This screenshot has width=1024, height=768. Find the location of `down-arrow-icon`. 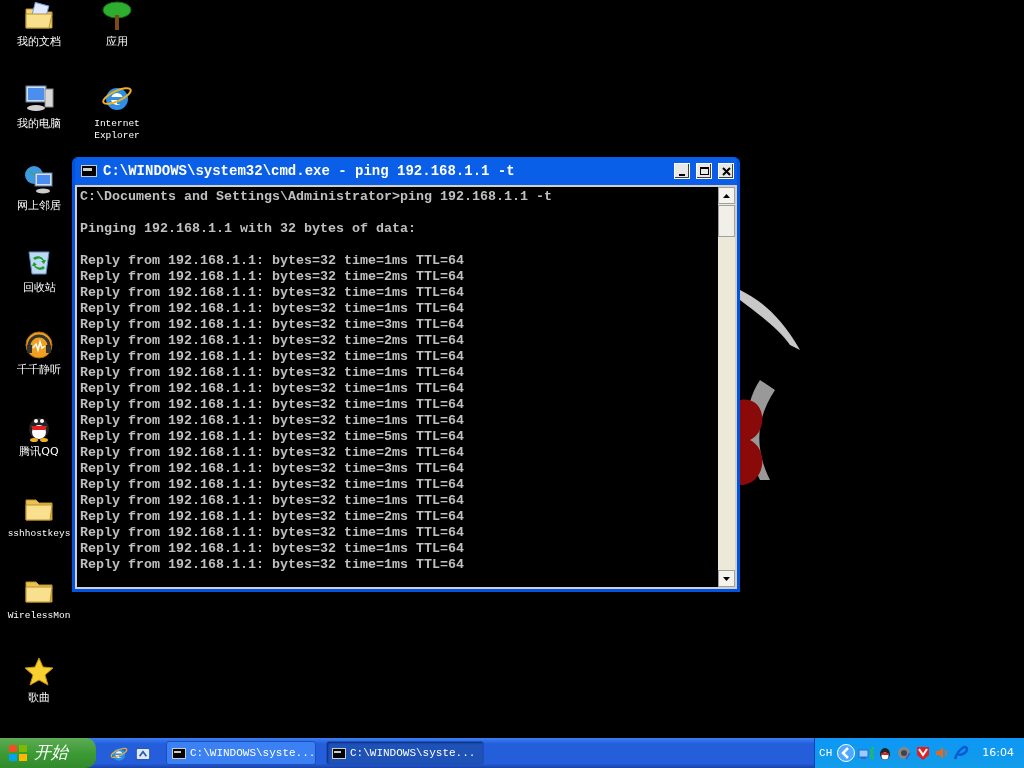

down-arrow-icon is located at coordinates (726, 578).